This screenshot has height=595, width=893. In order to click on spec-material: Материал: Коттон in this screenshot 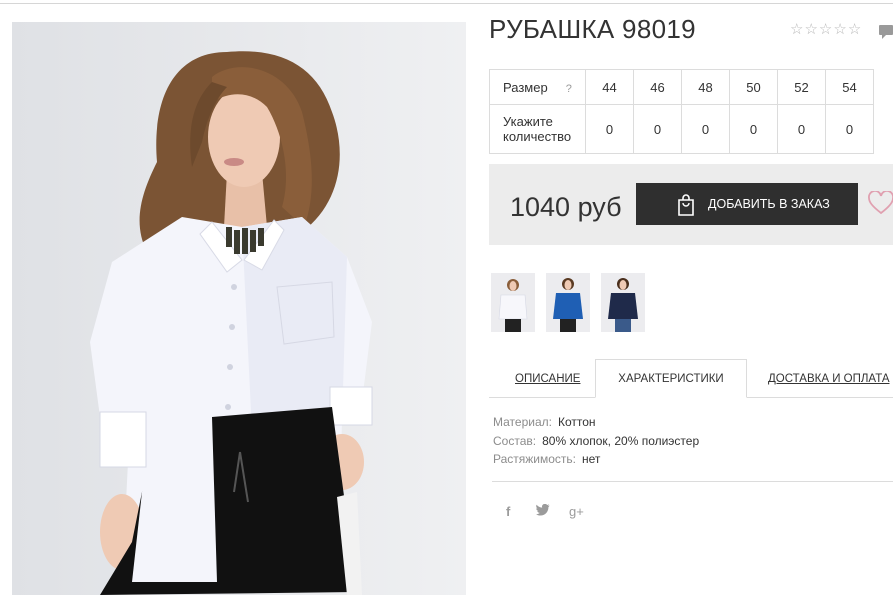, I will do `click(544, 422)`.